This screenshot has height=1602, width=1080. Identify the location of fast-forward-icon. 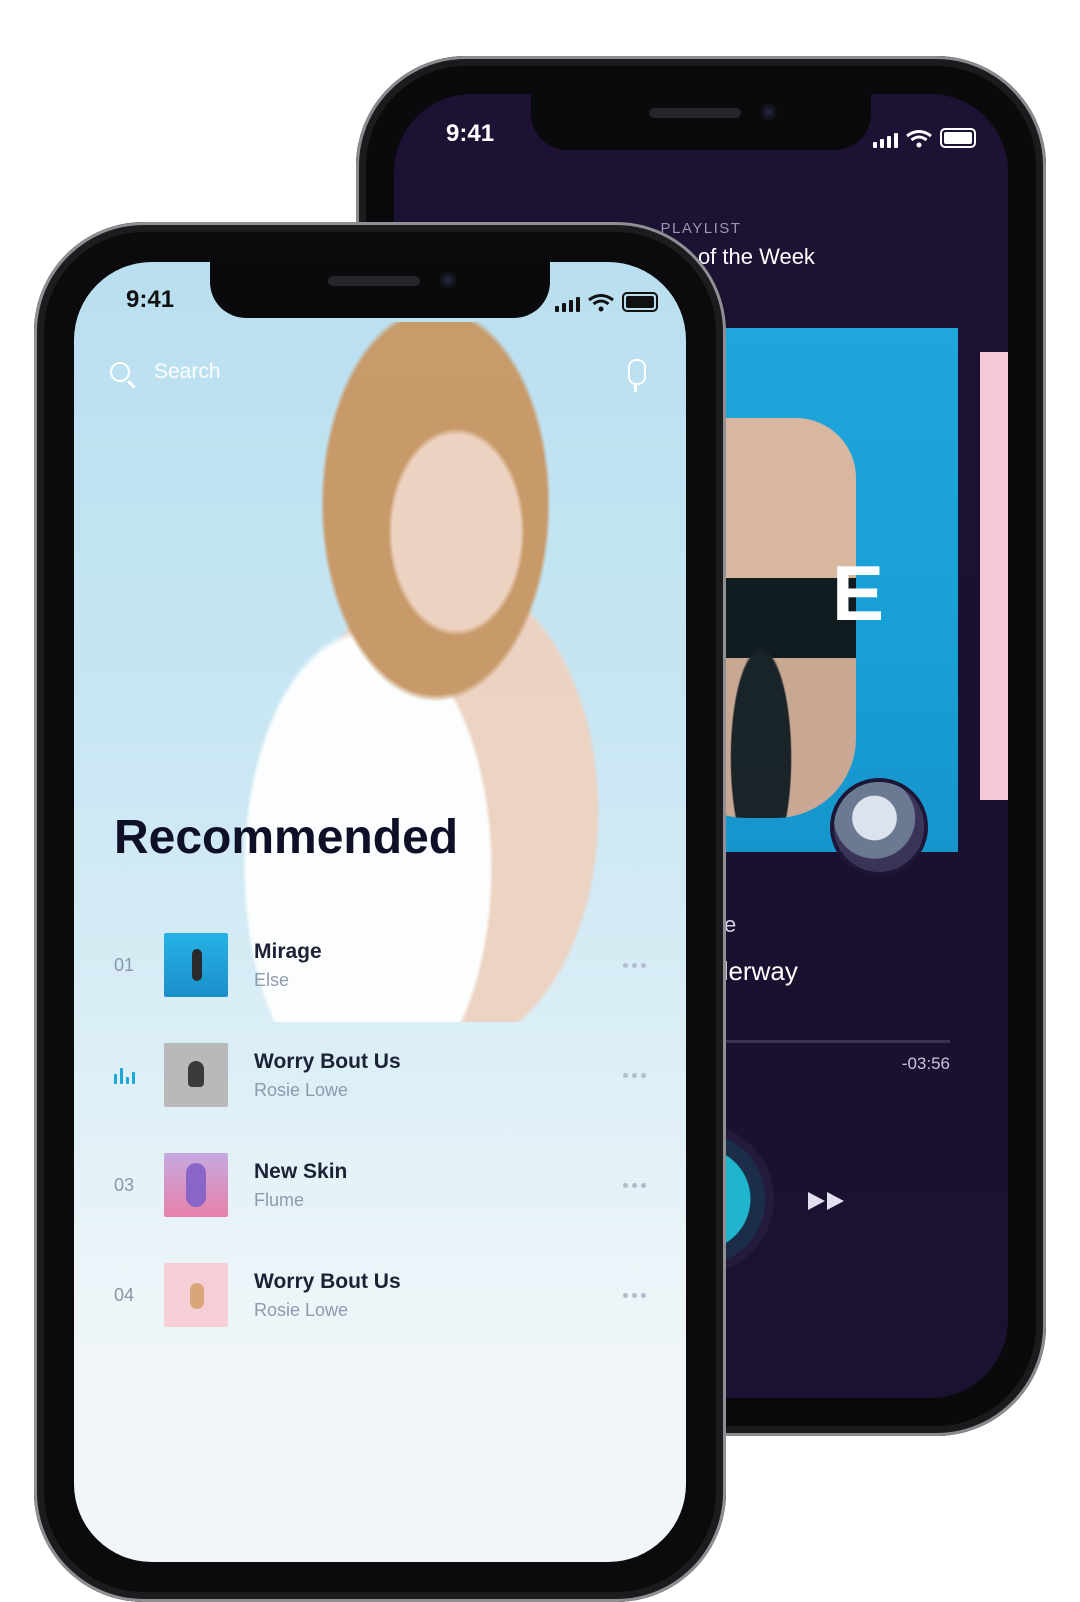
(827, 1201).